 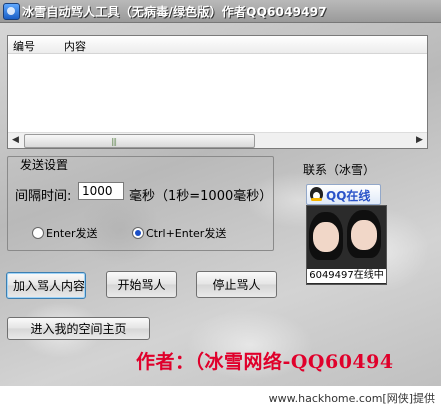 I want to click on homepage-button: 进入我的空间主页, so click(x=78, y=328).